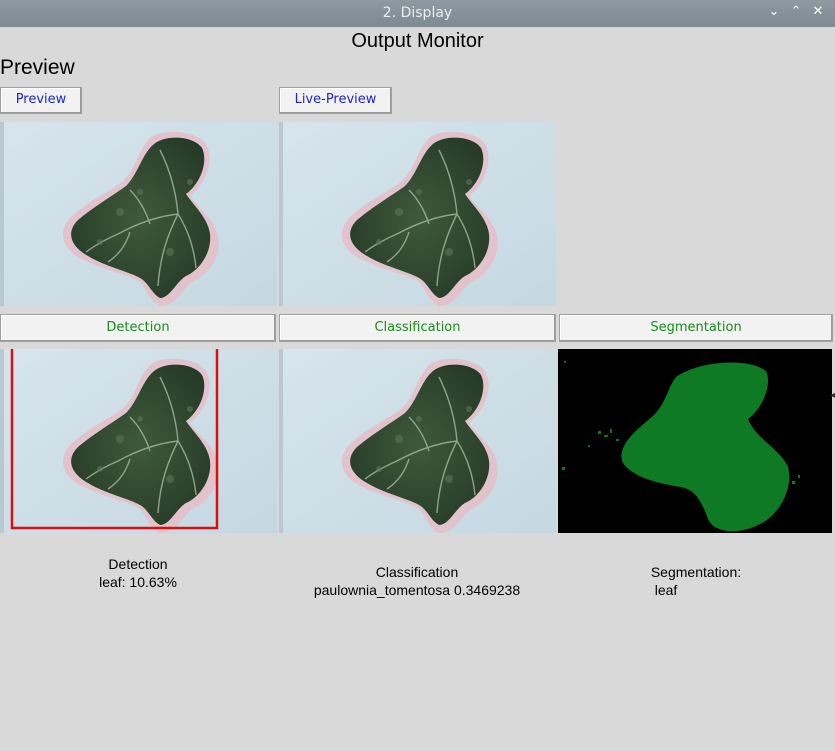  Describe the element at coordinates (417, 41) in the screenshot. I see `page-title: Output Monitor` at that location.